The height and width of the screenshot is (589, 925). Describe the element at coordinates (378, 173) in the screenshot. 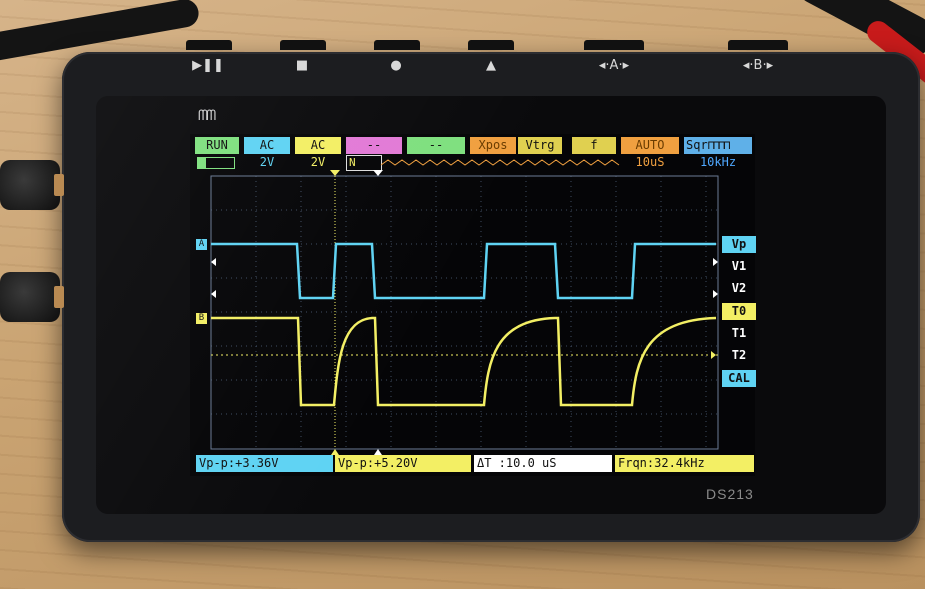

I see `xpos-marker` at that location.